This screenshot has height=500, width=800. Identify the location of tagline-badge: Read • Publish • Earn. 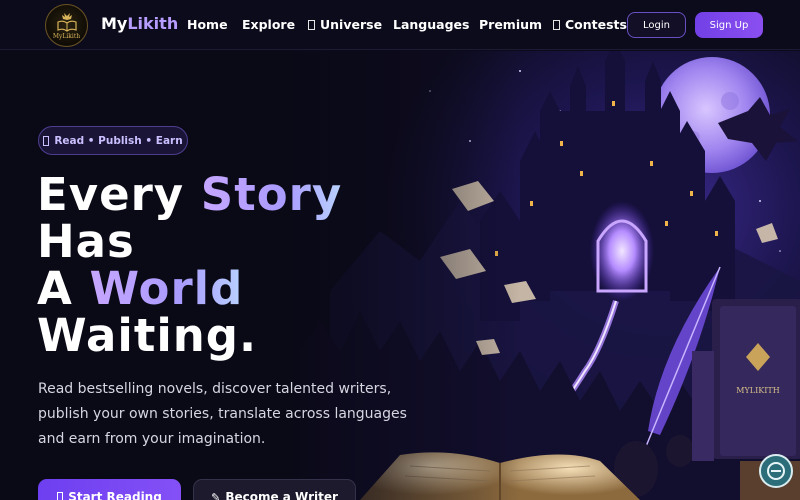
(113, 140).